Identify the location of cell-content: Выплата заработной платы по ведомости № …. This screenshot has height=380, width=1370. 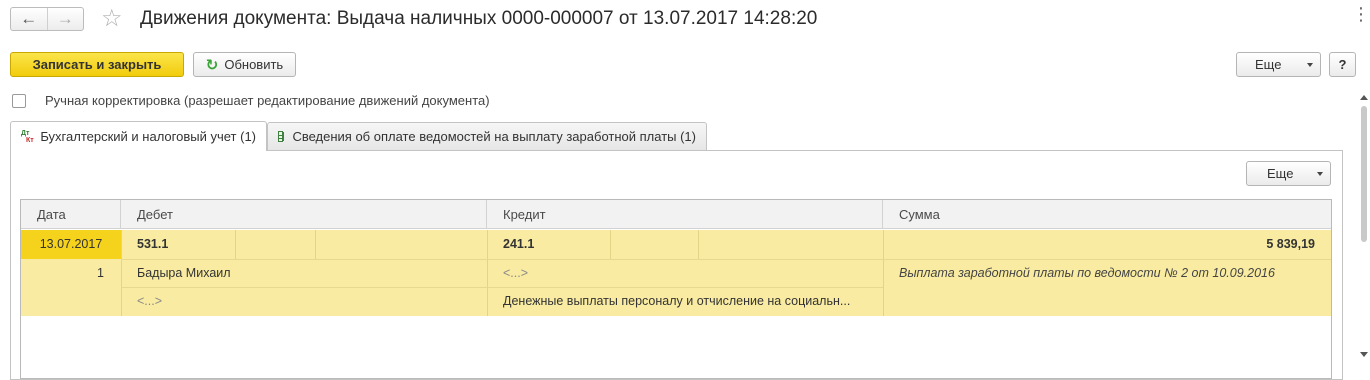
(1087, 273).